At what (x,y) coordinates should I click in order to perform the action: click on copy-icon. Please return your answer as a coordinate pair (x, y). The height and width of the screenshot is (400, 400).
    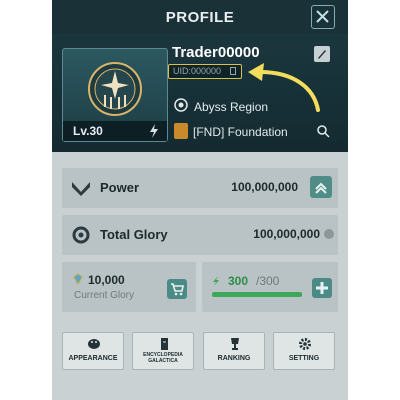
    Looking at the image, I should click on (233, 71).